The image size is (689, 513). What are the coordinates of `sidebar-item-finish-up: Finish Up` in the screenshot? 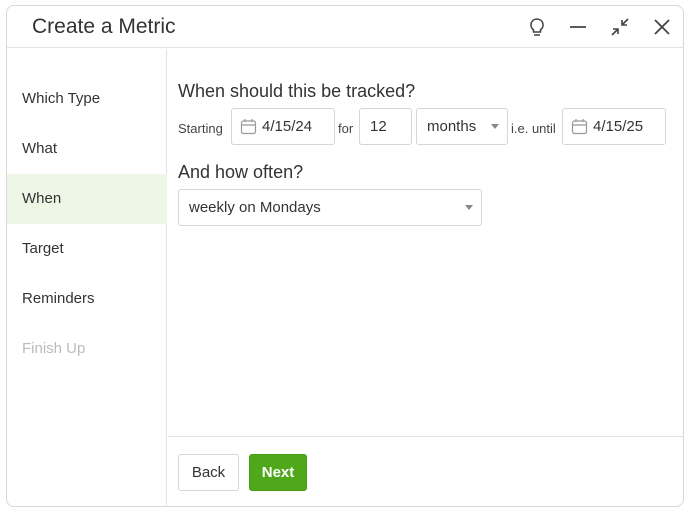 It's located at (54, 348).